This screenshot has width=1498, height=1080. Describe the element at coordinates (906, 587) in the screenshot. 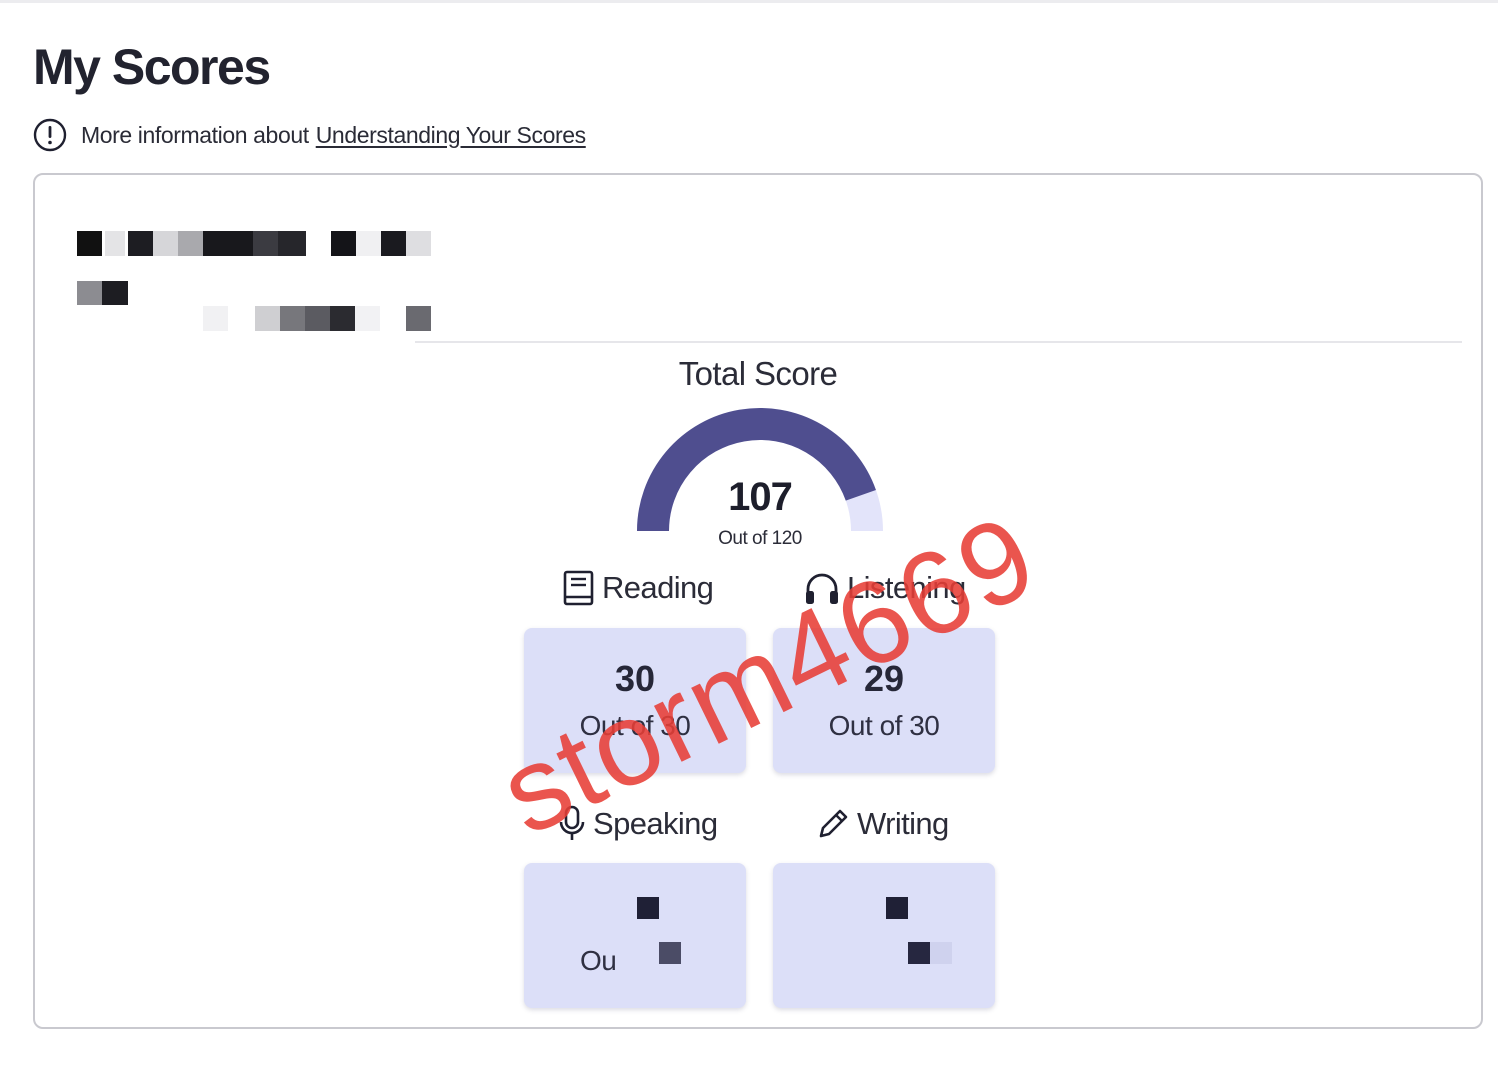

I see `listening-label: Listening` at that location.